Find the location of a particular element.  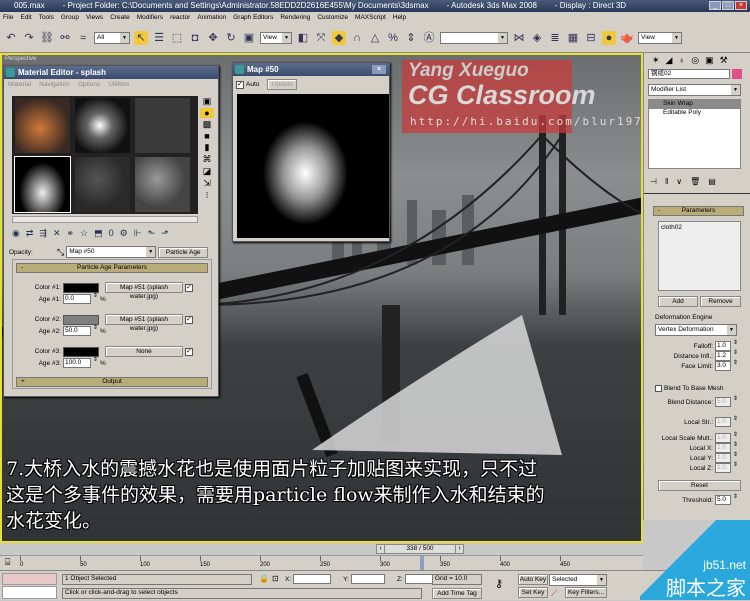

update-button: Update is located at coordinates (282, 84).